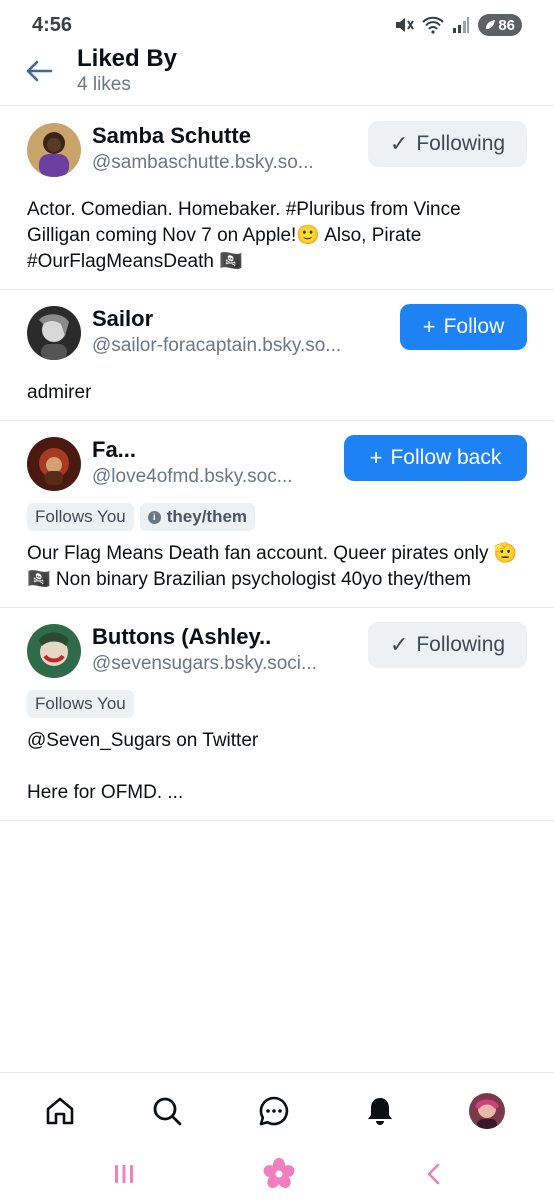 The height and width of the screenshot is (1200, 554). What do you see at coordinates (461, 25) in the screenshot?
I see `signal-icon` at bounding box center [461, 25].